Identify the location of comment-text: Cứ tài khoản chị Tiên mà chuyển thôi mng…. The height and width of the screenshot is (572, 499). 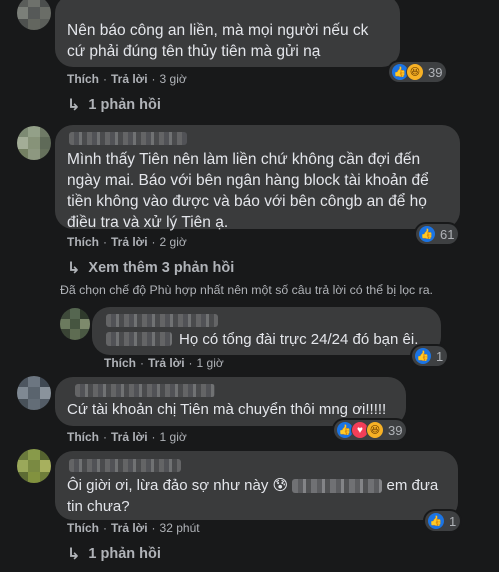
(227, 409).